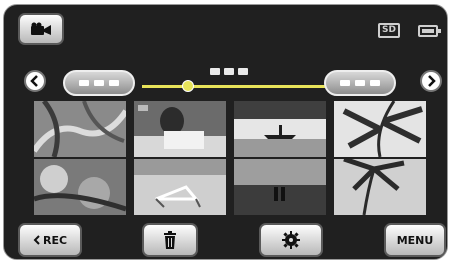  What do you see at coordinates (233, 73) in the screenshot?
I see `current-date-label` at bounding box center [233, 73].